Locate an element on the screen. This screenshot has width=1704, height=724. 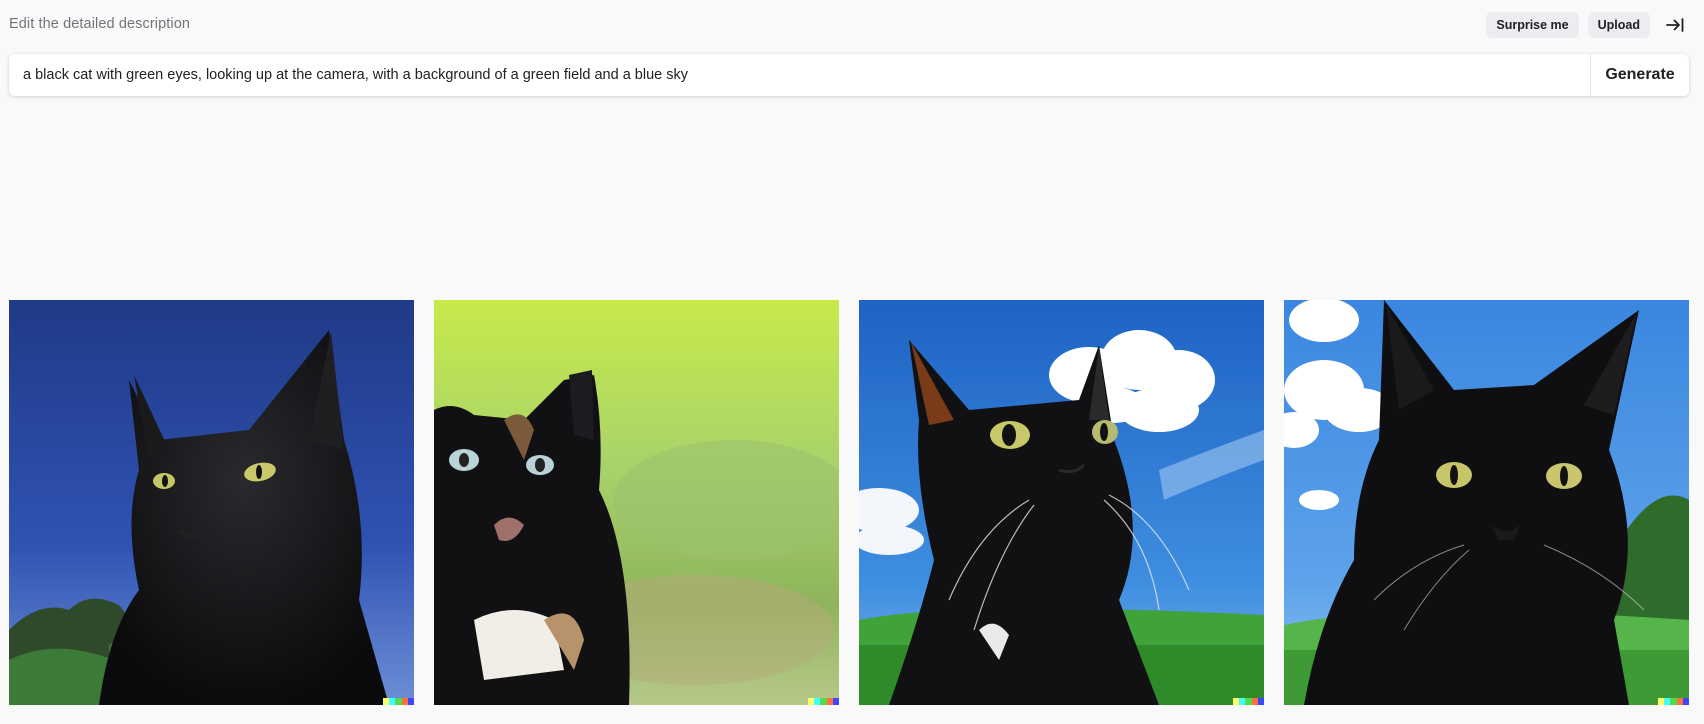
arrow-right-to-bar-icon is located at coordinates (1675, 25).